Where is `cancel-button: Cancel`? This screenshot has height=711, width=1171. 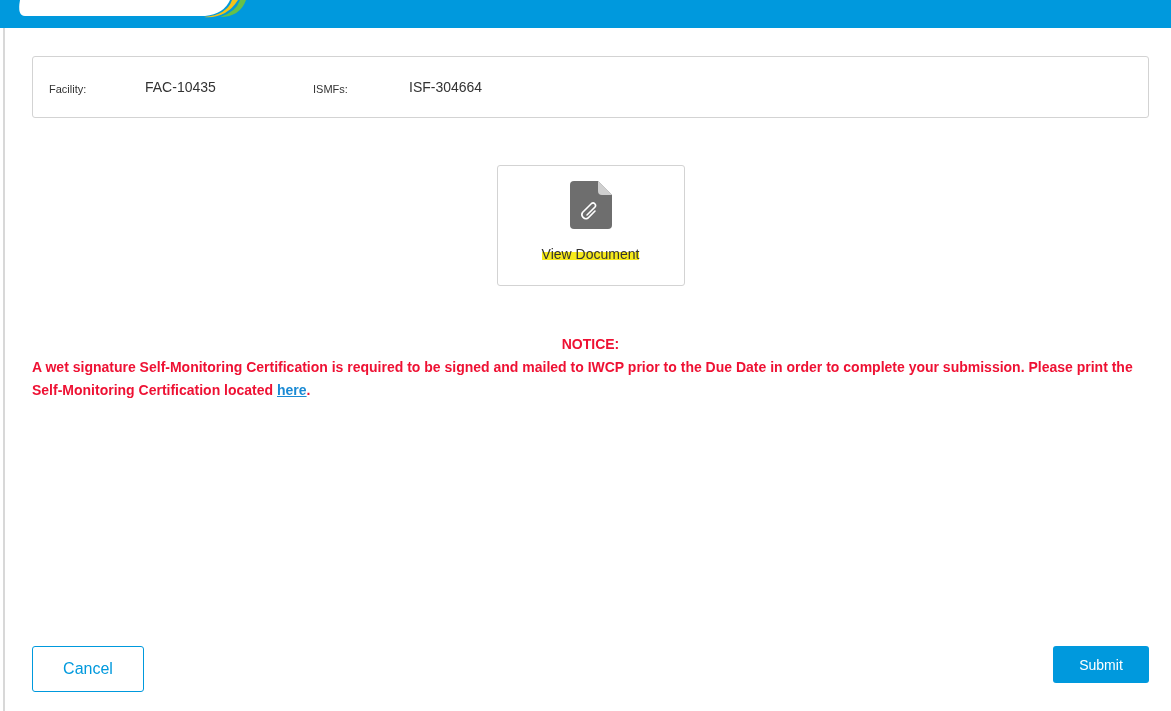
cancel-button: Cancel is located at coordinates (88, 669).